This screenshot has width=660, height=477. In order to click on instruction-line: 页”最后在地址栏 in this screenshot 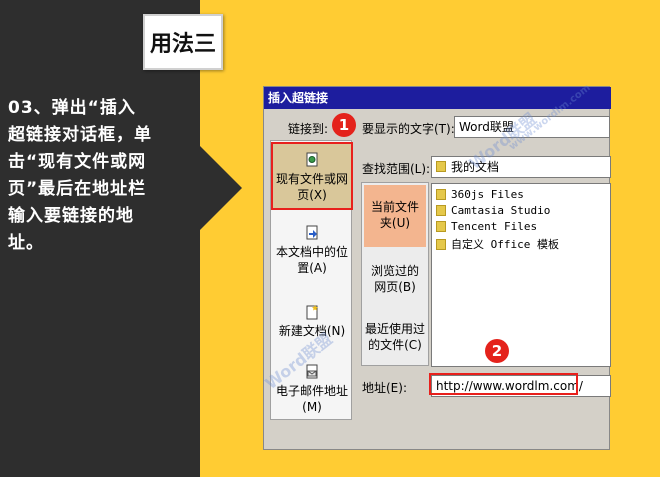, I will do `click(77, 189)`.